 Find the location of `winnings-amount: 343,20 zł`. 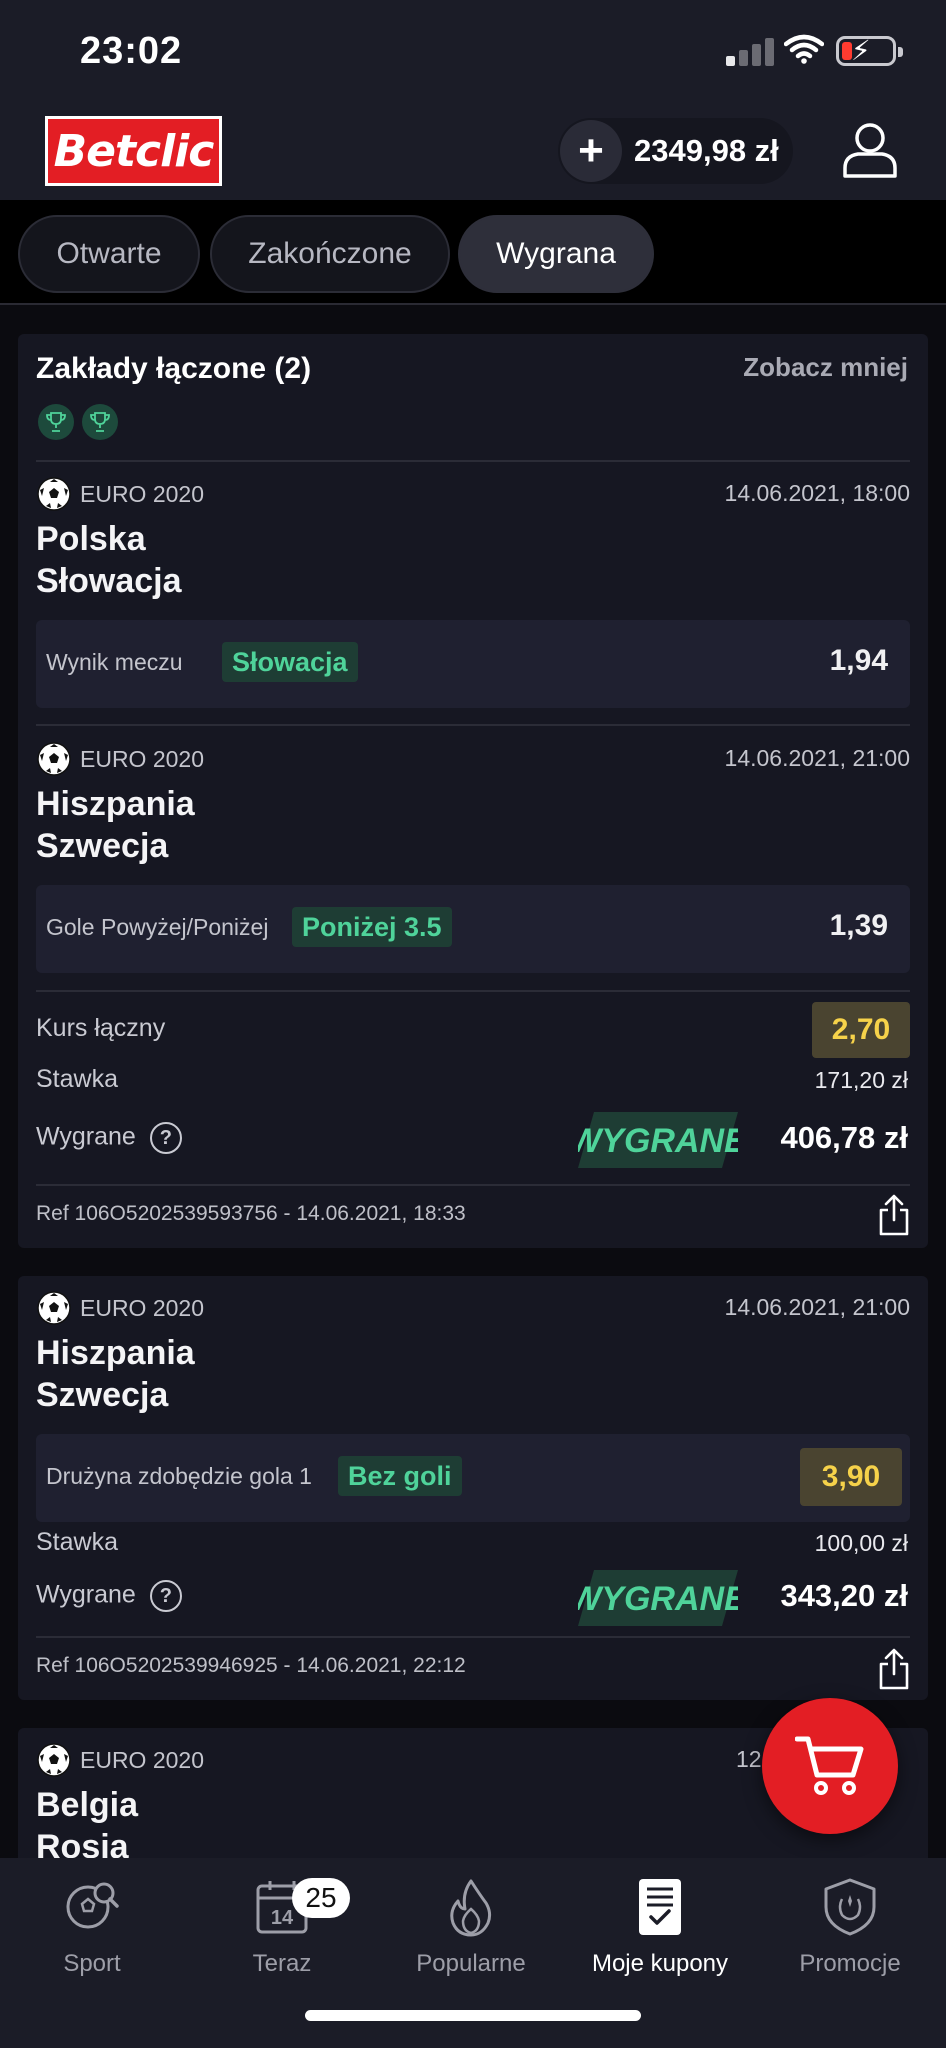

winnings-amount: 343,20 zł is located at coordinates (844, 1595).